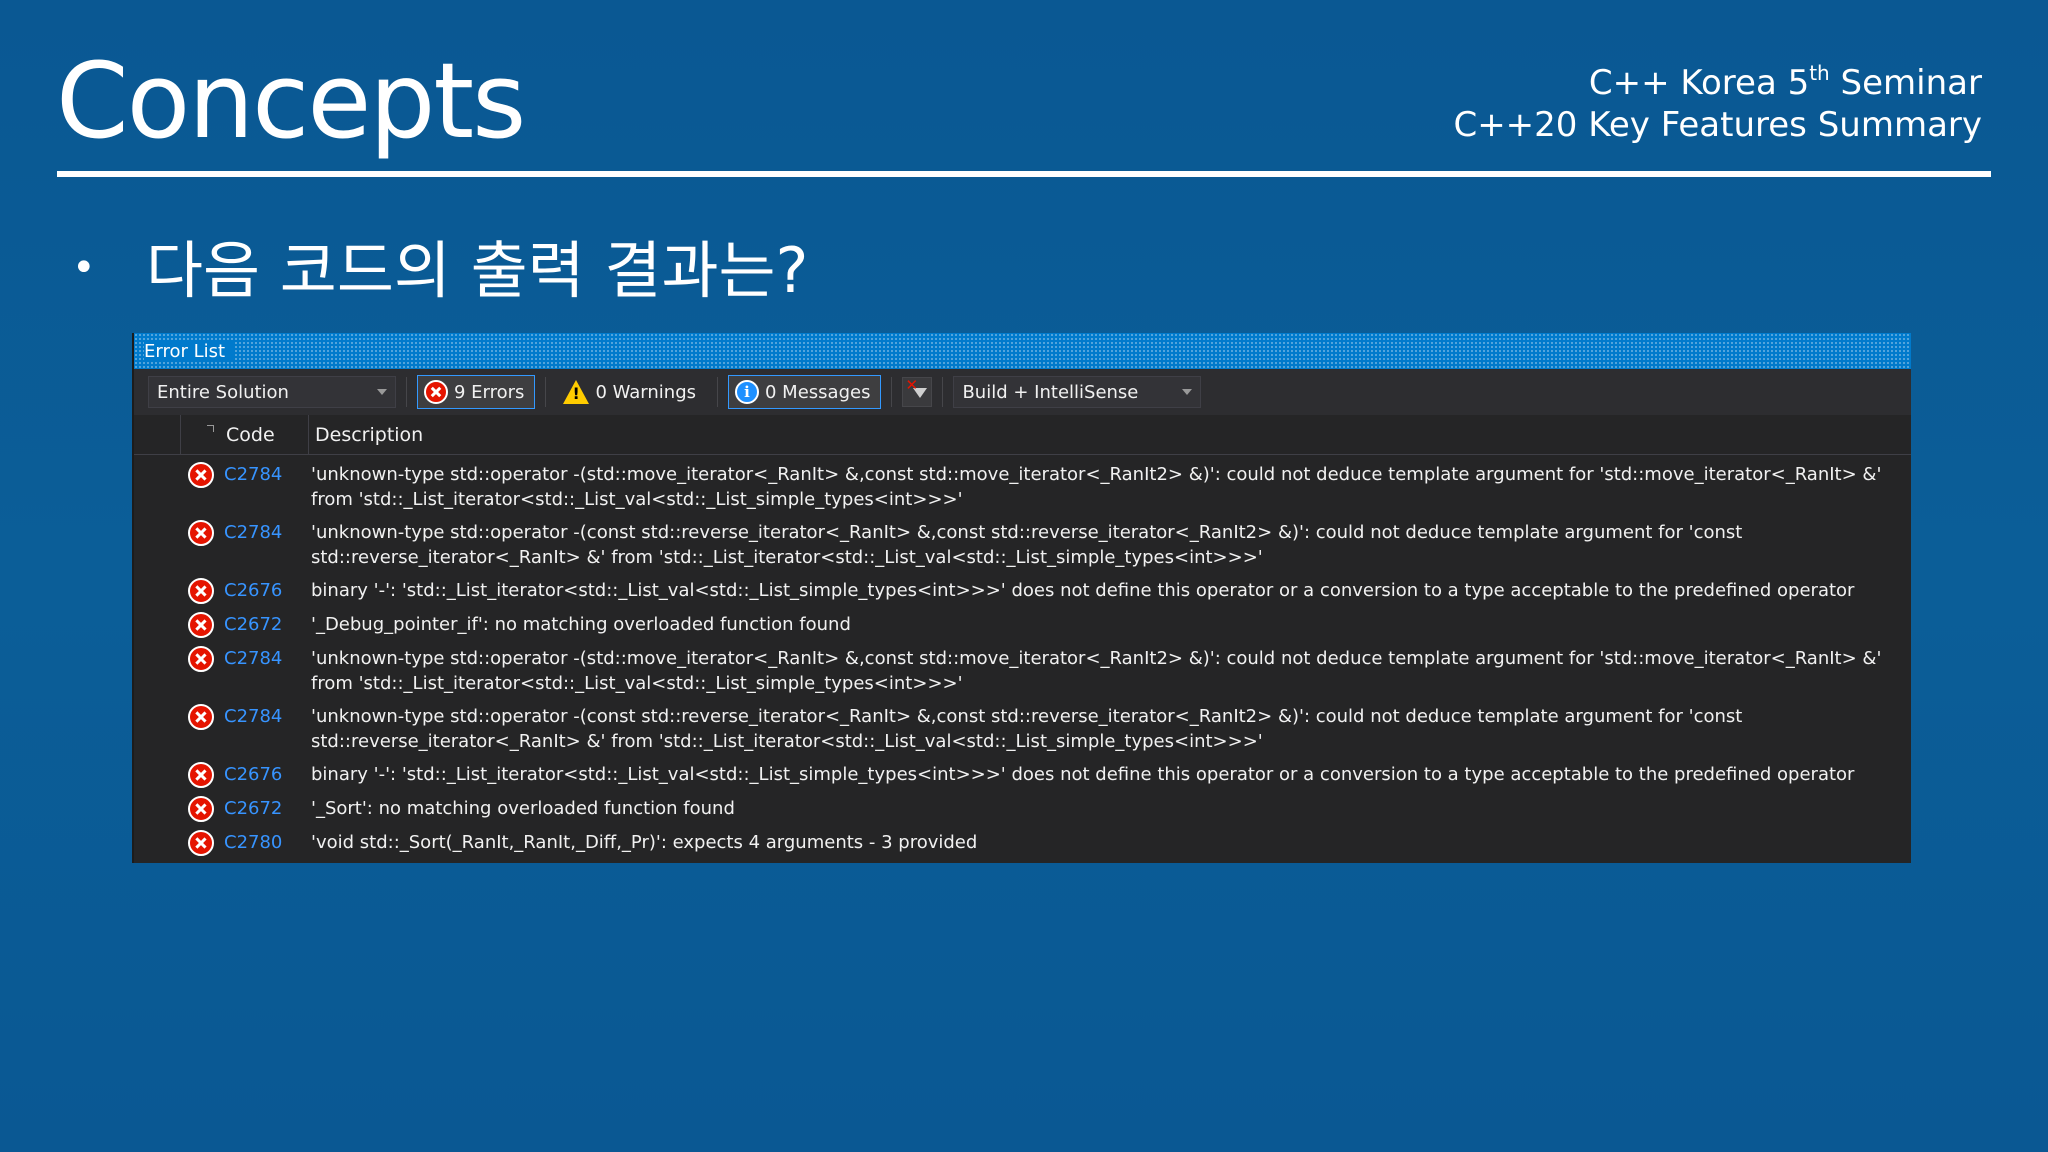 This screenshot has width=2048, height=1152. What do you see at coordinates (366, 435) in the screenshot?
I see `column-header-description: Description` at bounding box center [366, 435].